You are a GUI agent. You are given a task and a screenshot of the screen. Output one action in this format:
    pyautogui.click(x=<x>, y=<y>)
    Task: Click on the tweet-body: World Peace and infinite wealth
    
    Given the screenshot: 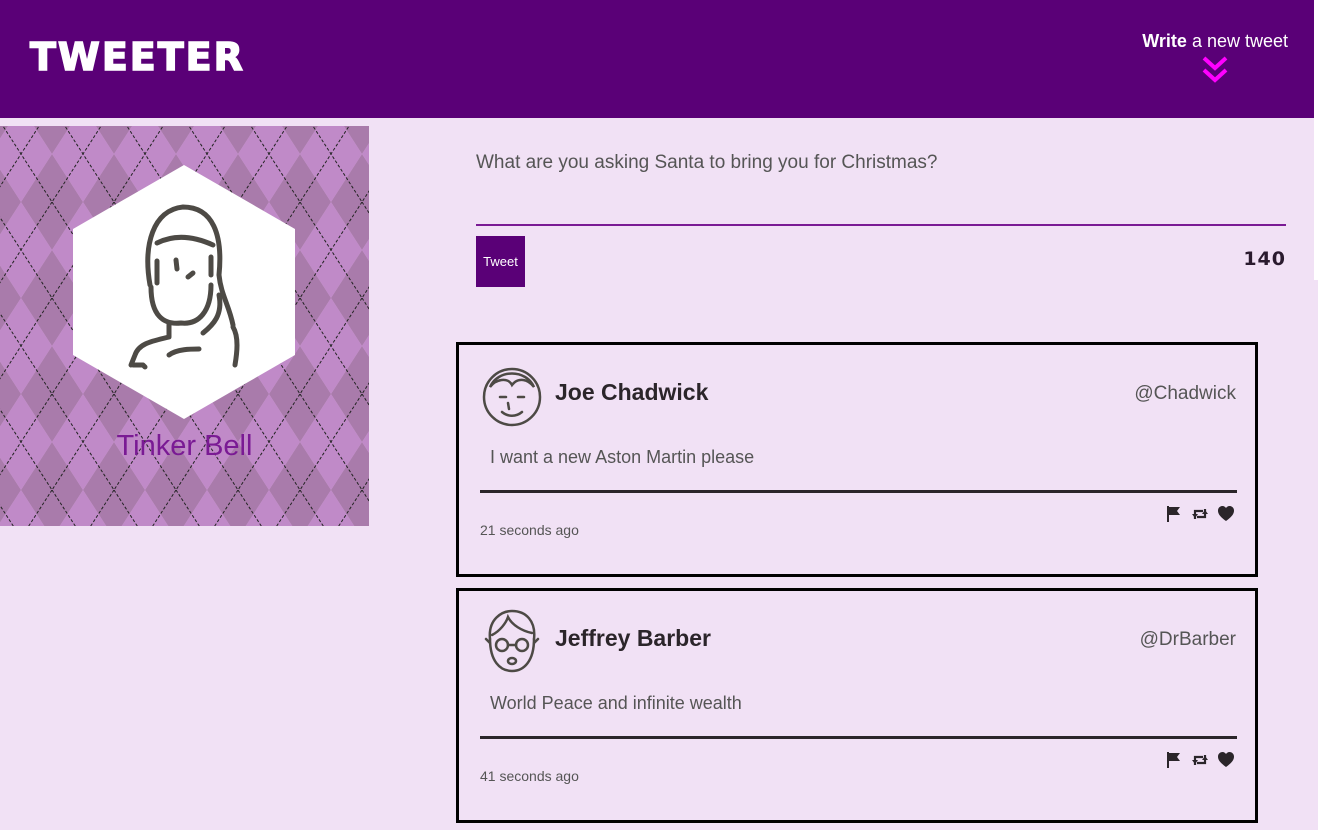 What is the action you would take?
    pyautogui.click(x=616, y=703)
    